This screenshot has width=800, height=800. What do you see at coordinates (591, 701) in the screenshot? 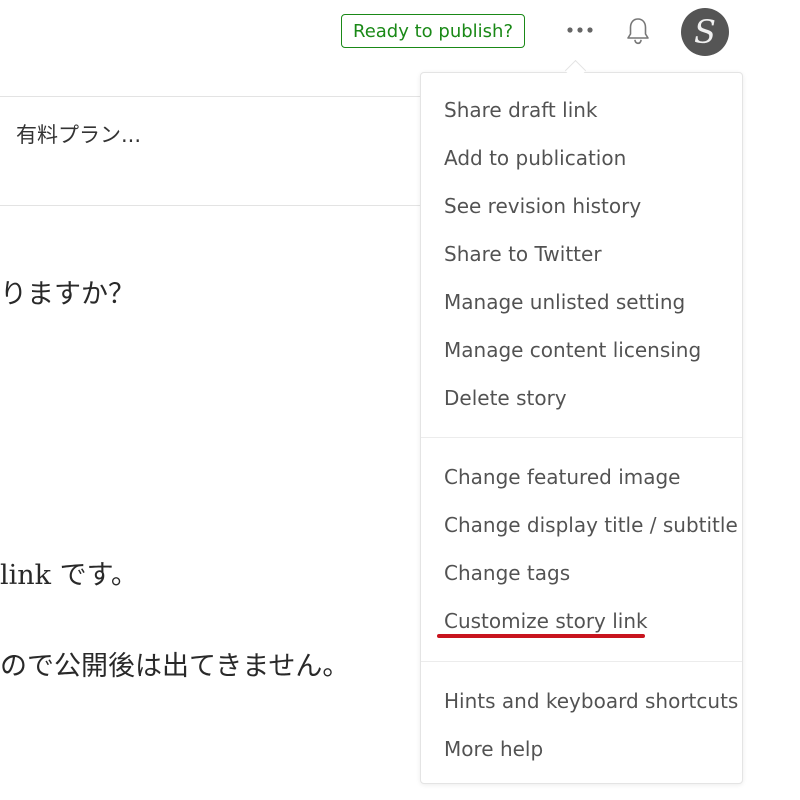
I see `menu-item-hints-keyboard-shortcuts: Hints and keyboard shortcuts` at bounding box center [591, 701].